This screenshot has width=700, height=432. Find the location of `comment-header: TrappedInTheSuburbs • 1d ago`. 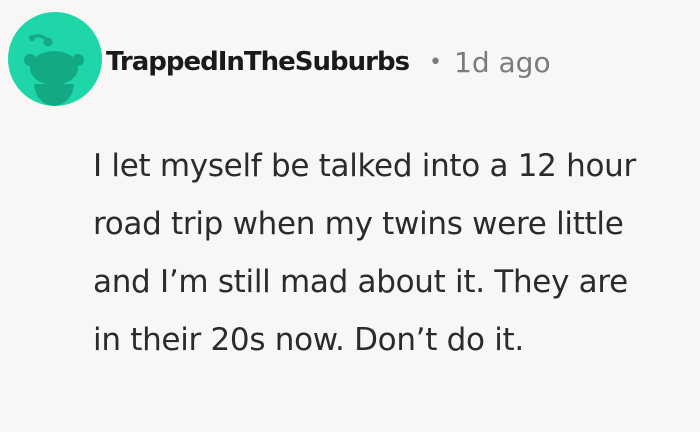

comment-header: TrappedInTheSuburbs • 1d ago is located at coordinates (328, 62).